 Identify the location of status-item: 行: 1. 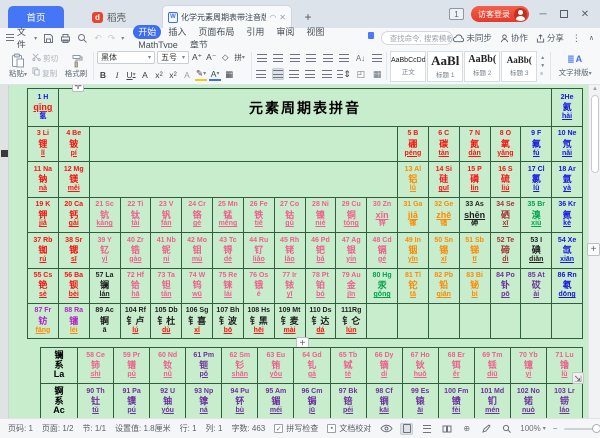
(188, 428).